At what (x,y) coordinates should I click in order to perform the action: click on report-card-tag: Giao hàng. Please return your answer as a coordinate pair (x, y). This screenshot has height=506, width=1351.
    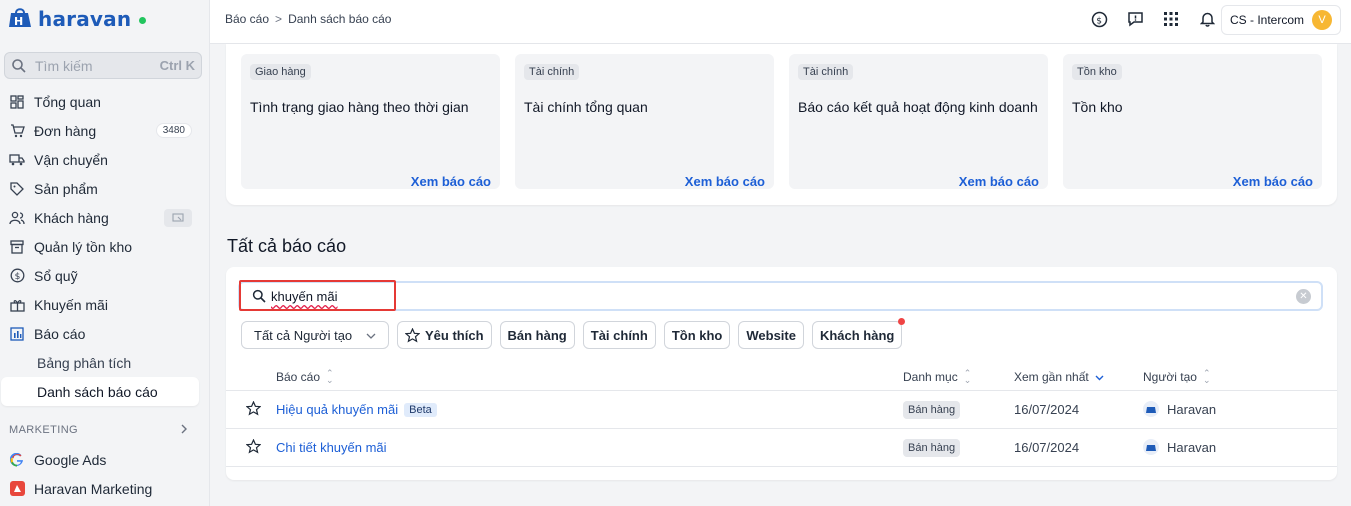
    Looking at the image, I should click on (280, 72).